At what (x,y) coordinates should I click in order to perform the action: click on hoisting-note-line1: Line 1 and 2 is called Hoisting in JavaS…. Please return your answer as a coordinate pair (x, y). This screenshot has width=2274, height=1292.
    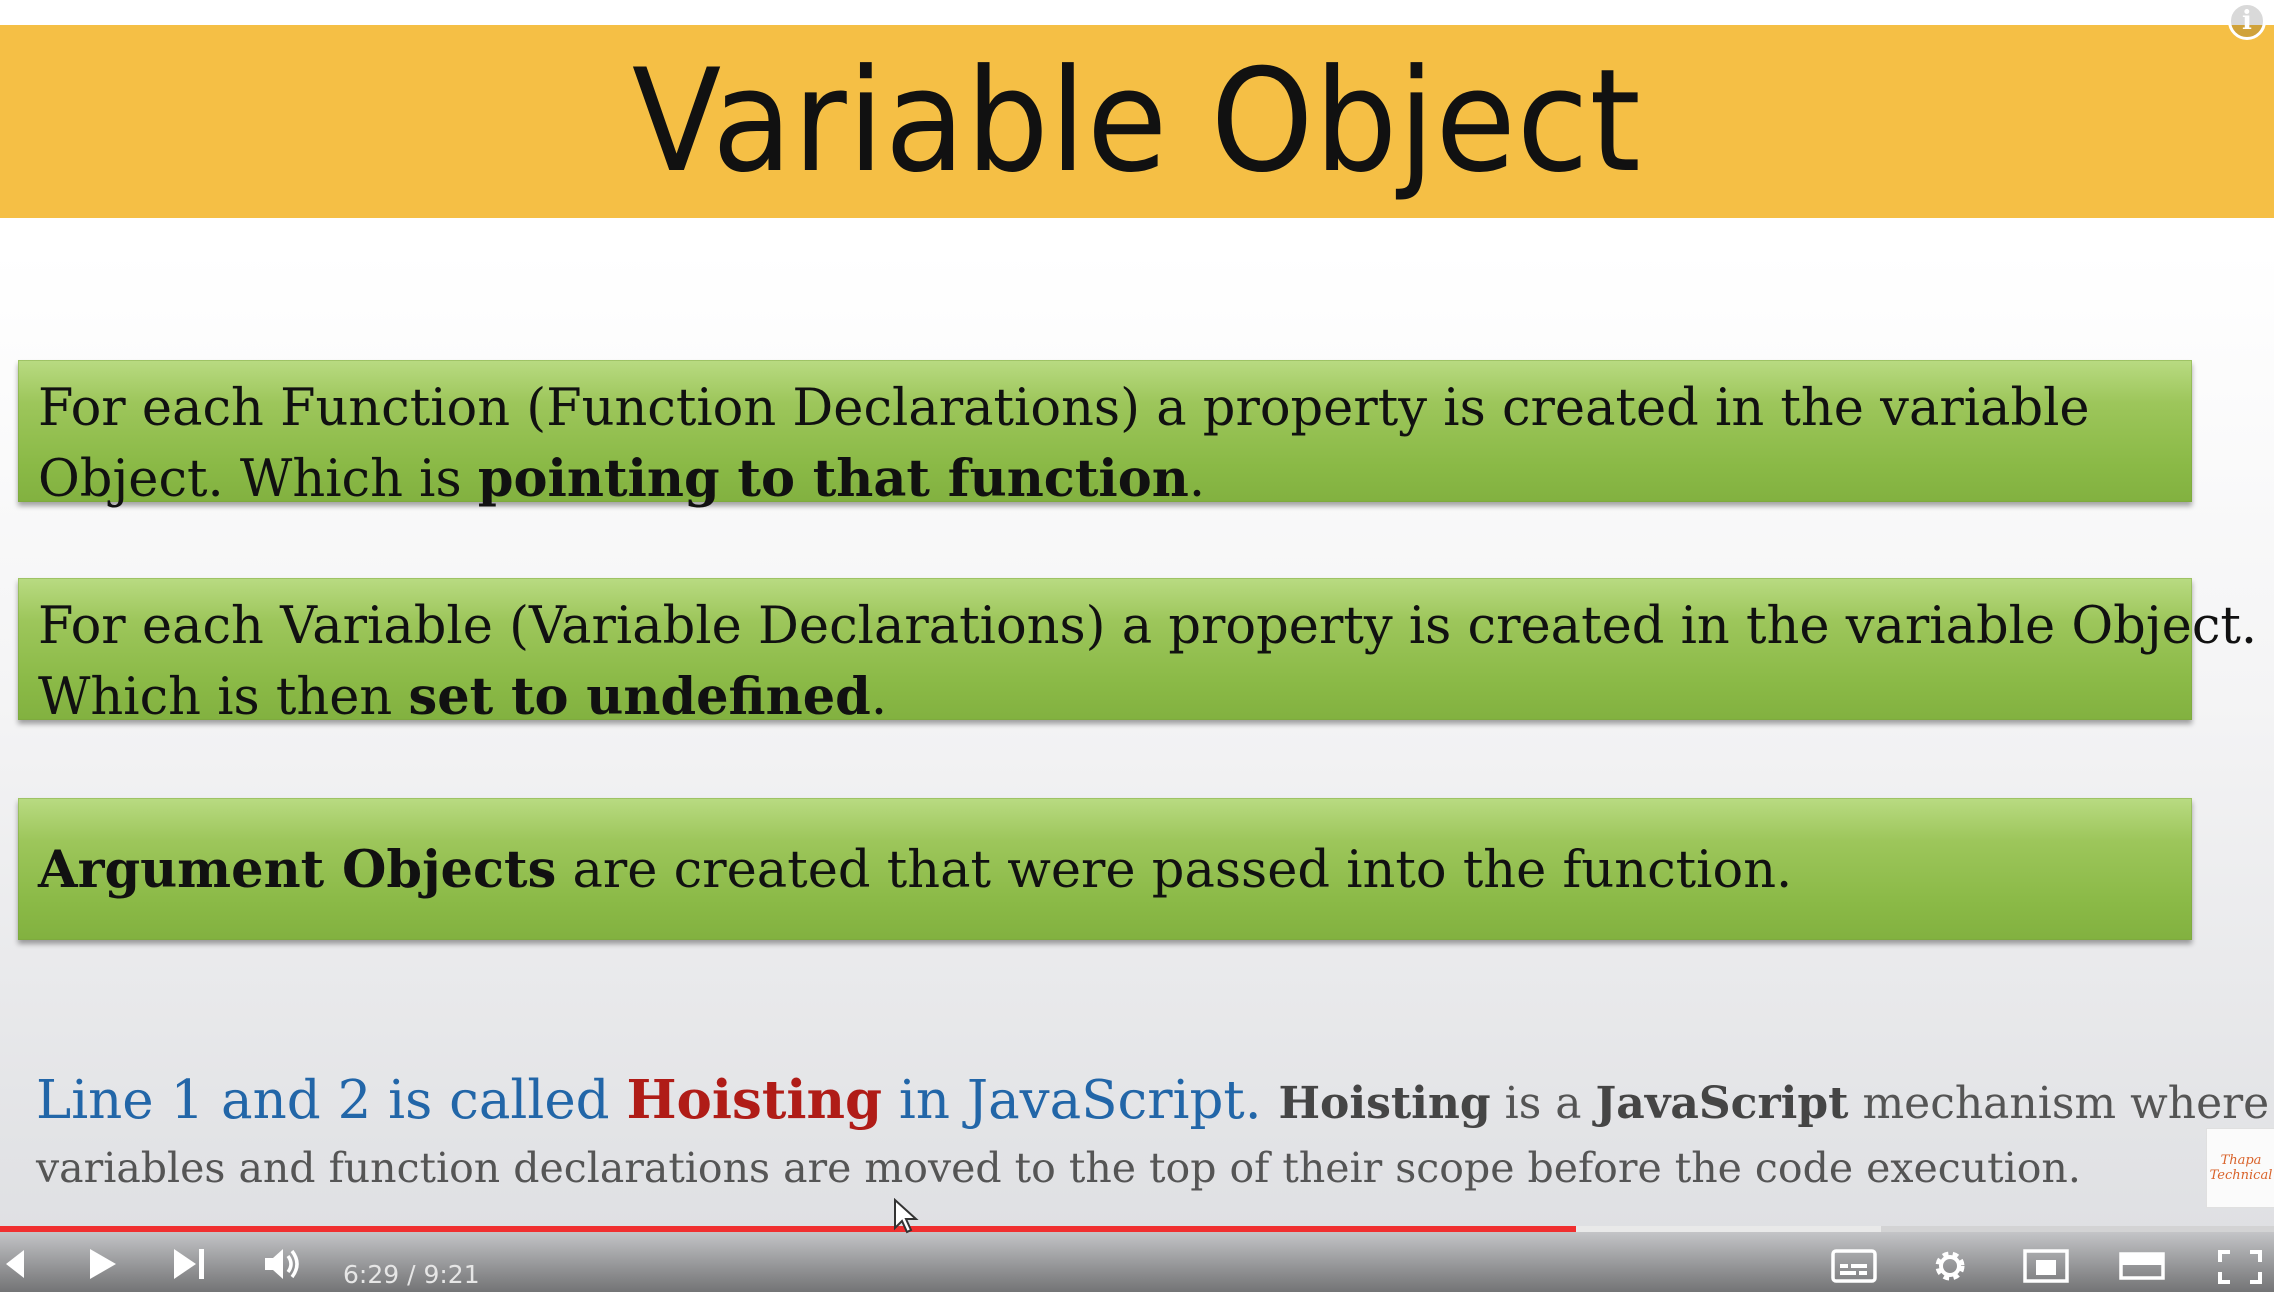
    Looking at the image, I should click on (1152, 1102).